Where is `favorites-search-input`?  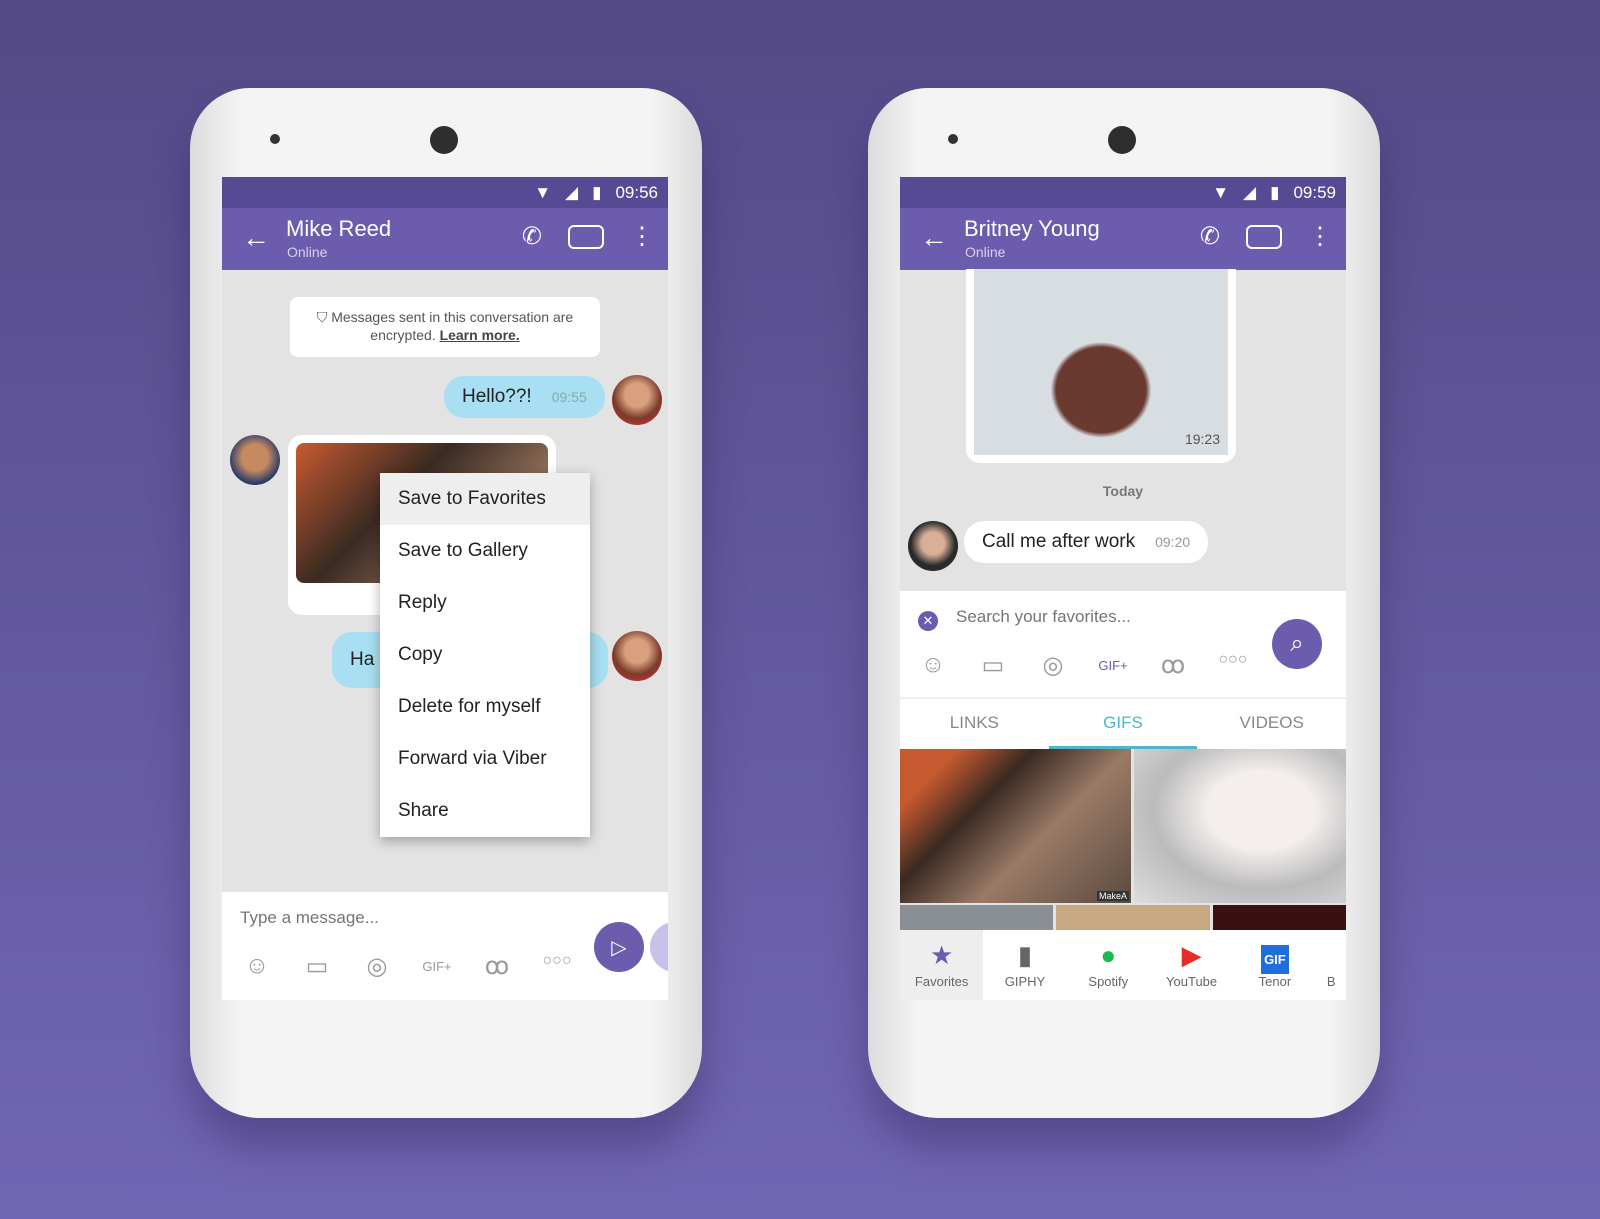 favorites-search-input is located at coordinates (1106, 617).